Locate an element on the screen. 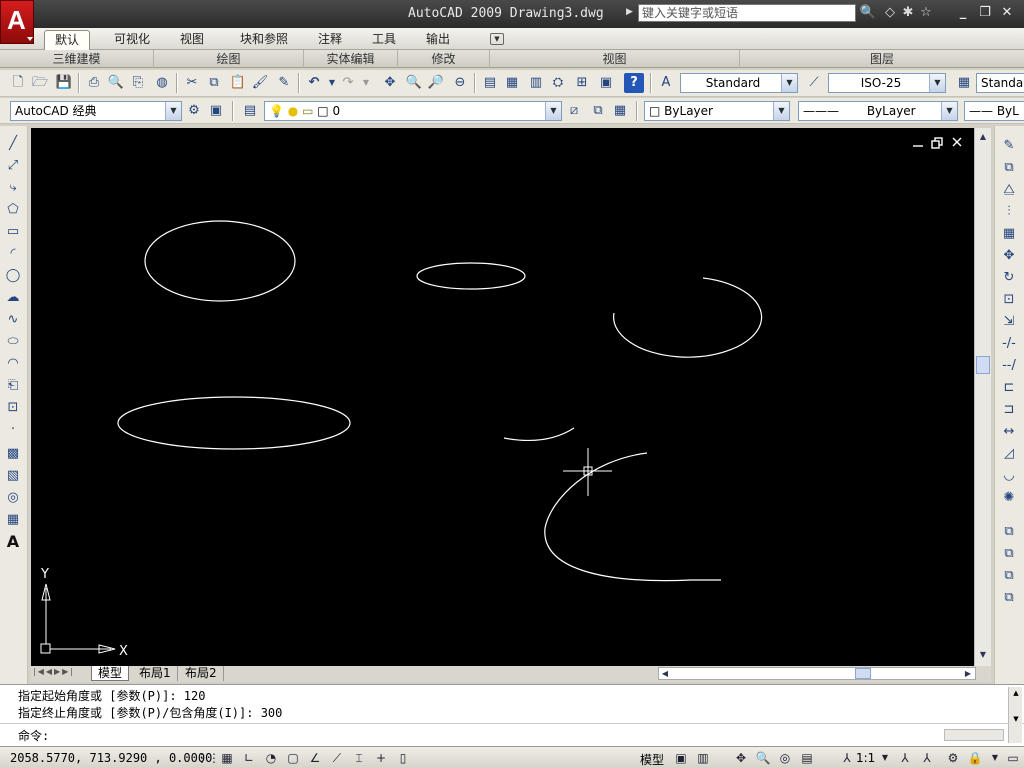 The width and height of the screenshot is (1024, 768). offset-icon: ⫶ is located at coordinates (1009, 212).